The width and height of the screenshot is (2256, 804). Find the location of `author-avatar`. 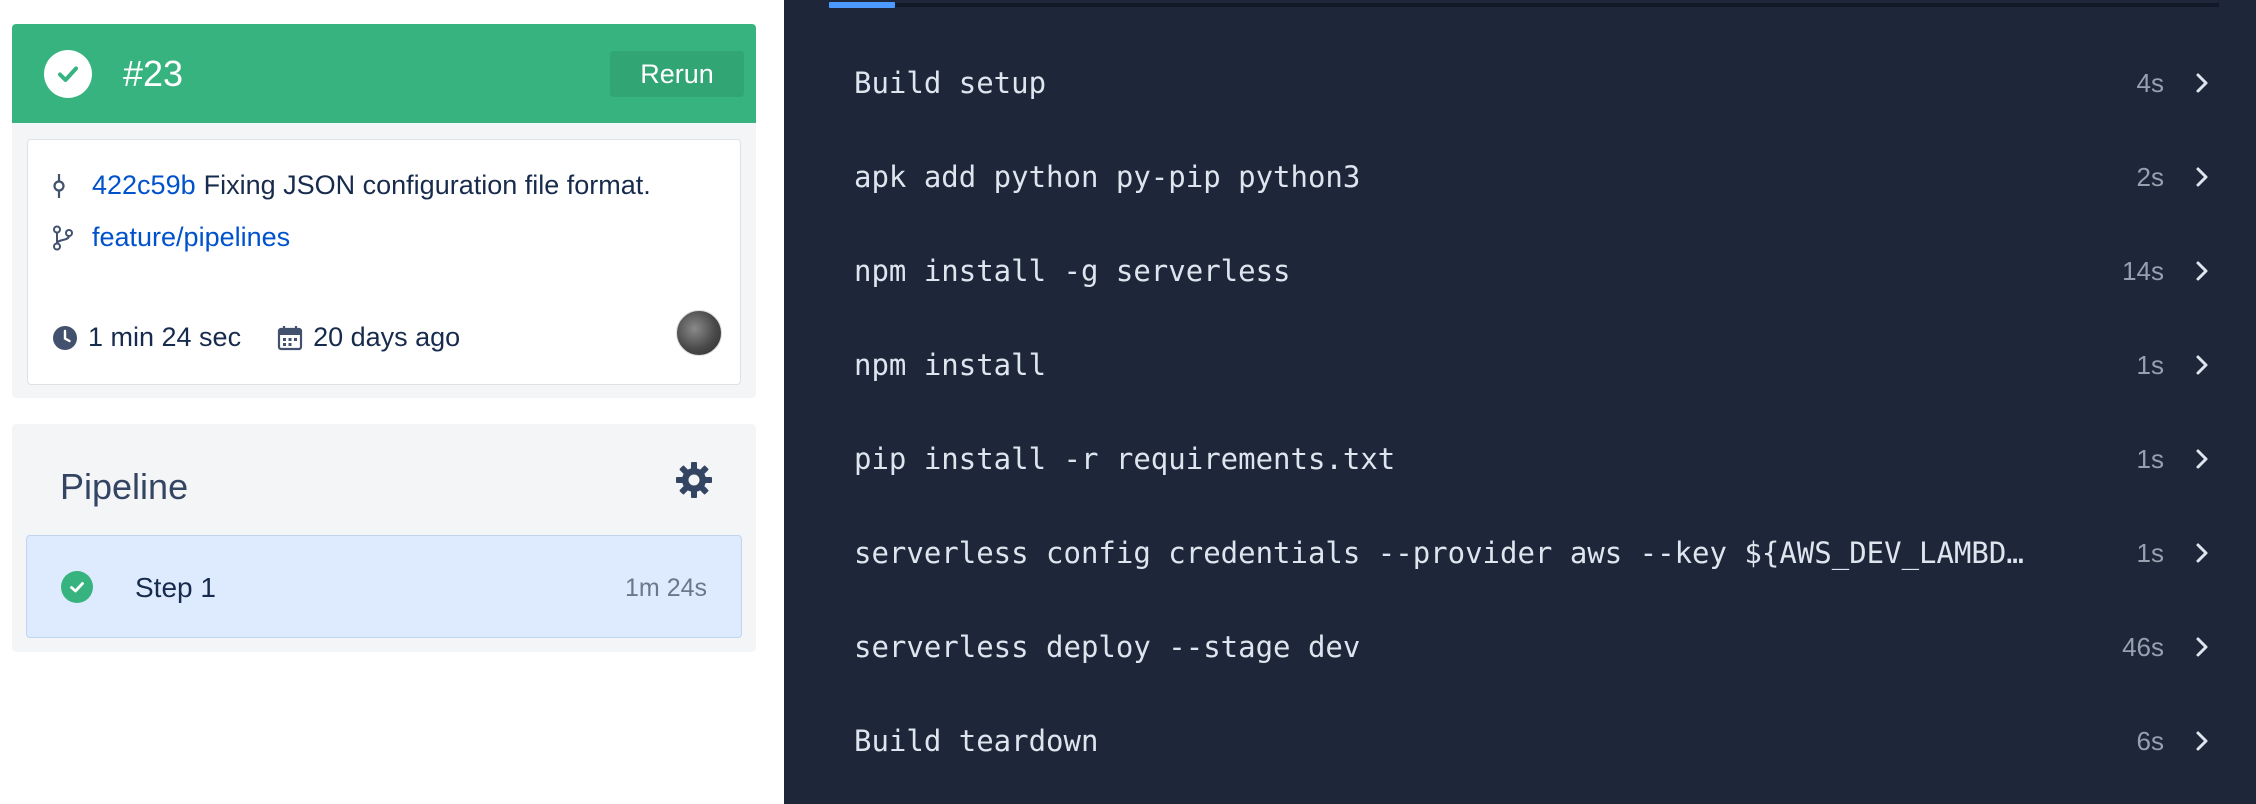

author-avatar is located at coordinates (699, 333).